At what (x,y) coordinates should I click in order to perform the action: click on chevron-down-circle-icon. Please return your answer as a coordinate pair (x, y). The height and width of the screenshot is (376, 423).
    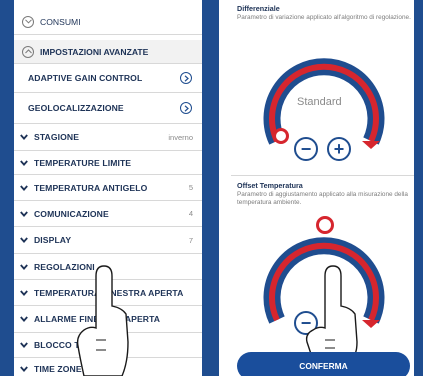
    Looking at the image, I should click on (28, 21).